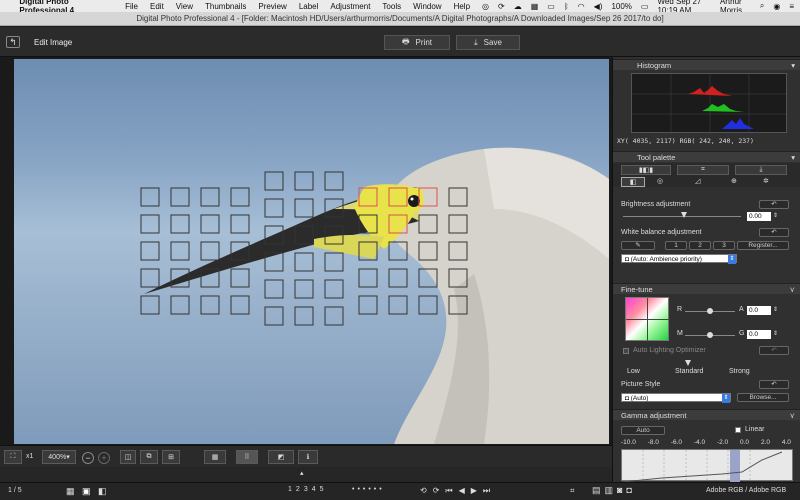 This screenshot has width=800, height=500. What do you see at coordinates (759, 310) in the screenshot?
I see `a-value: 0.0` at bounding box center [759, 310].